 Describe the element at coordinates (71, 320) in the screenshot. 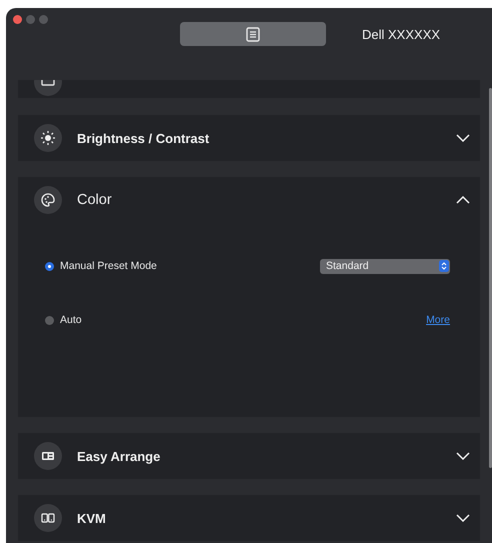

I see `option-label: Auto` at that location.